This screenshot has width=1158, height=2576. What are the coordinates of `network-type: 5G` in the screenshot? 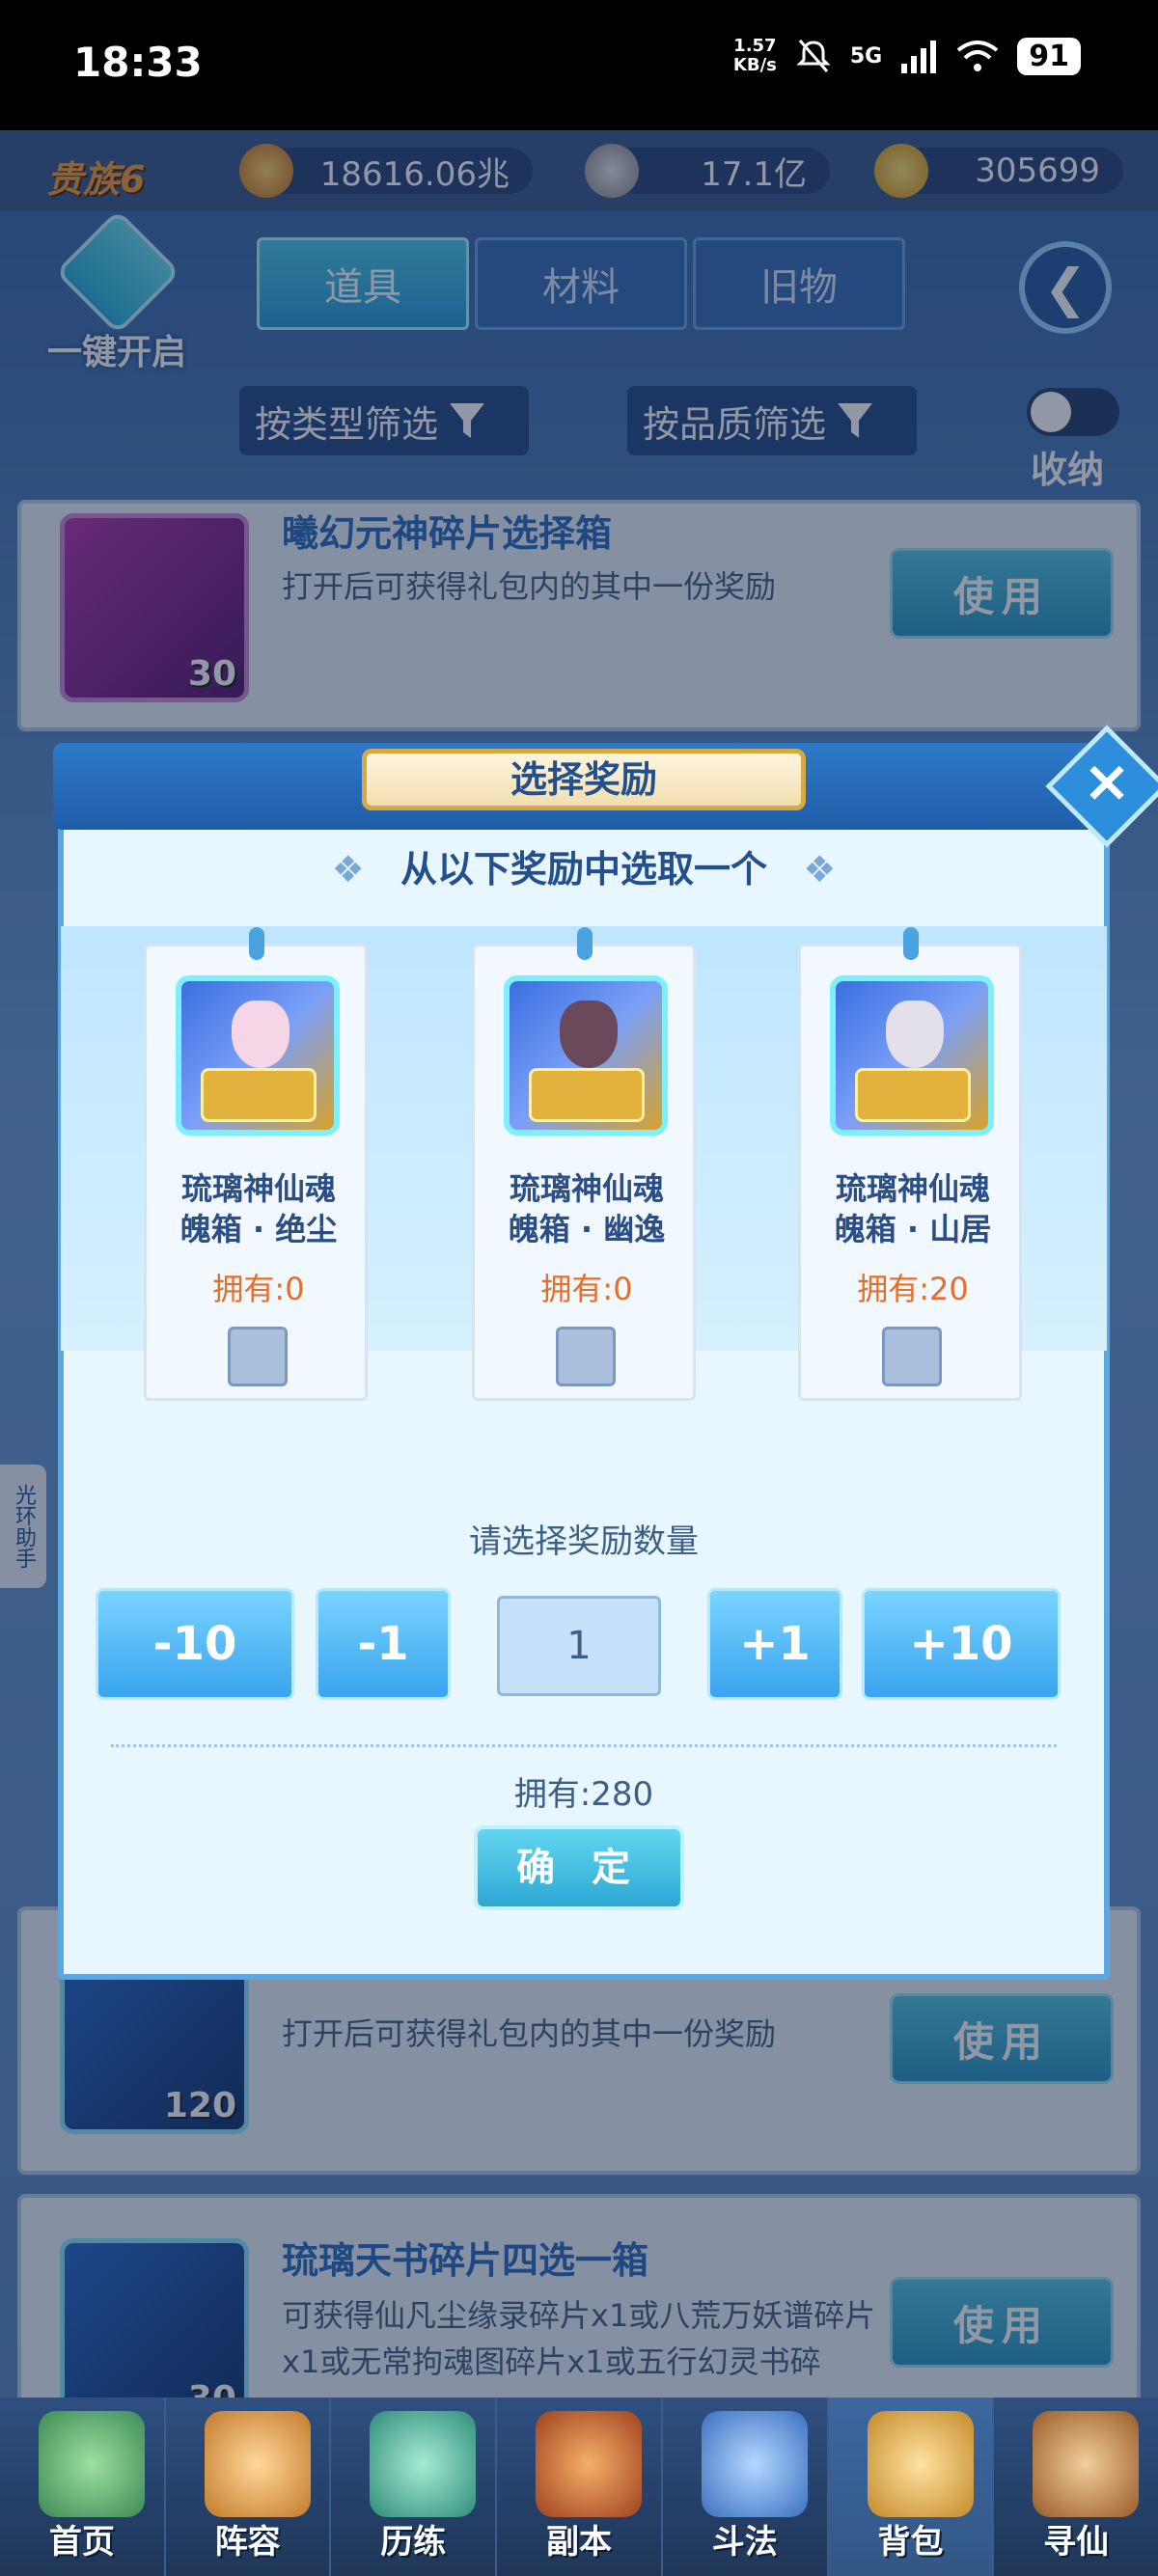 It's located at (866, 56).